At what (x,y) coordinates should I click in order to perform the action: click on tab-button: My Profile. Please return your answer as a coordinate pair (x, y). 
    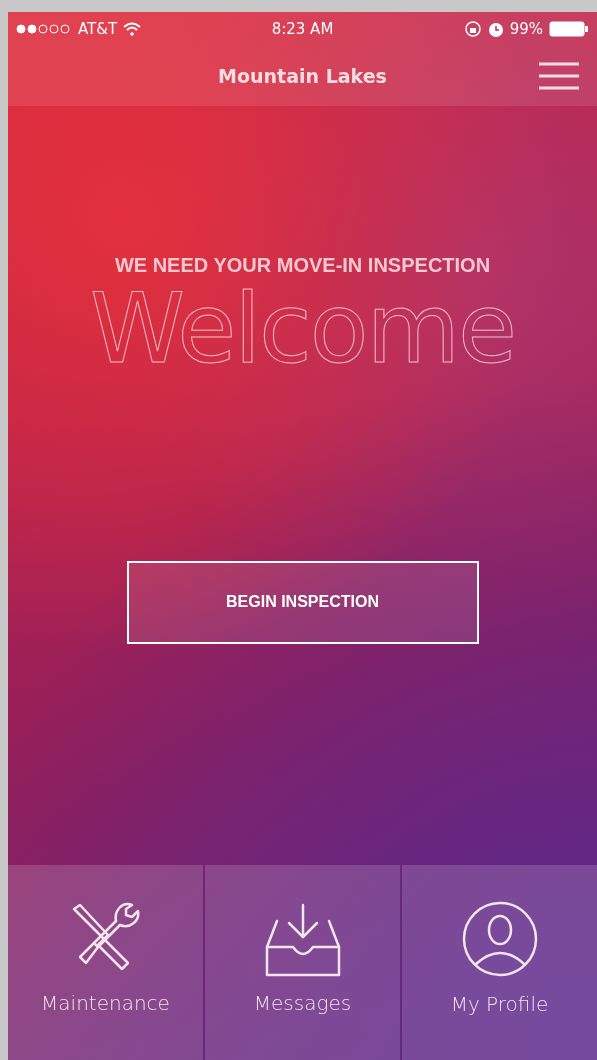
    Looking at the image, I should click on (499, 962).